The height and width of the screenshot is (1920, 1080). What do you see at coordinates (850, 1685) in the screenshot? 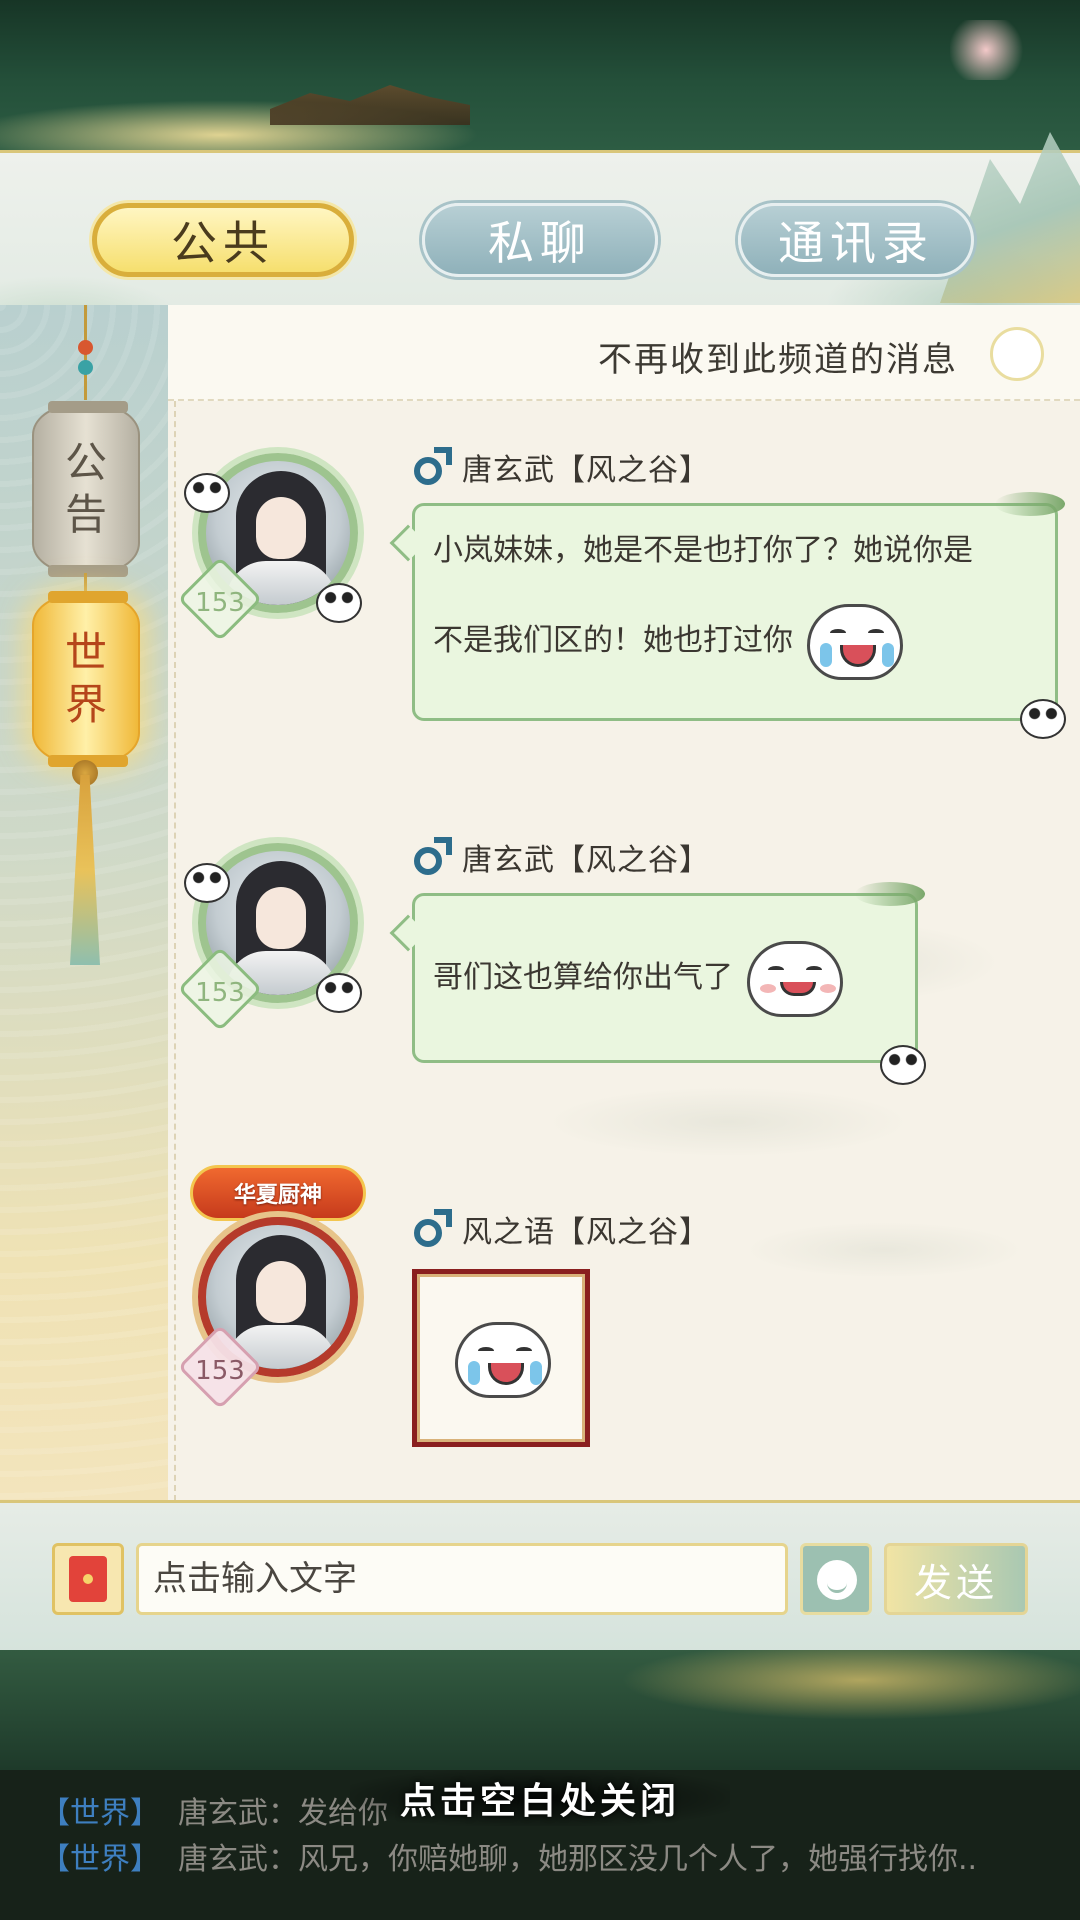
I see `golden-cloud-decoration` at bounding box center [850, 1685].